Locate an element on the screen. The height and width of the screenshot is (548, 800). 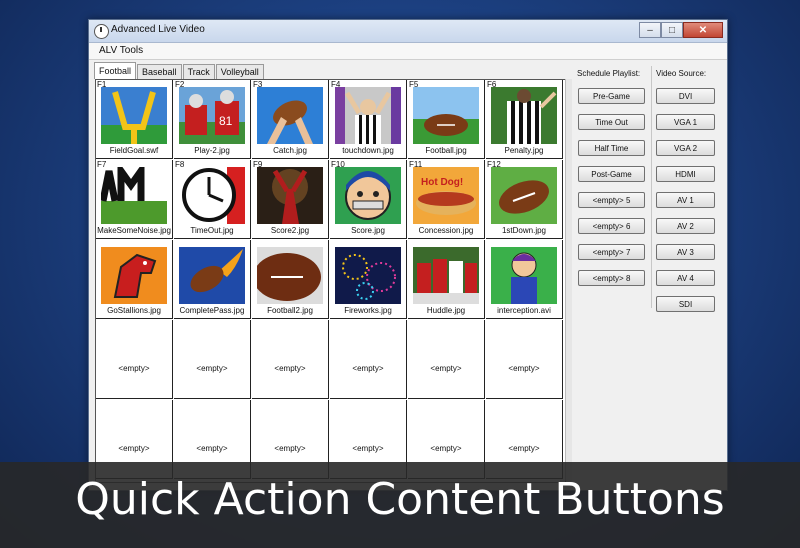
video-source-button: VGA 1 is located at coordinates (685, 122).